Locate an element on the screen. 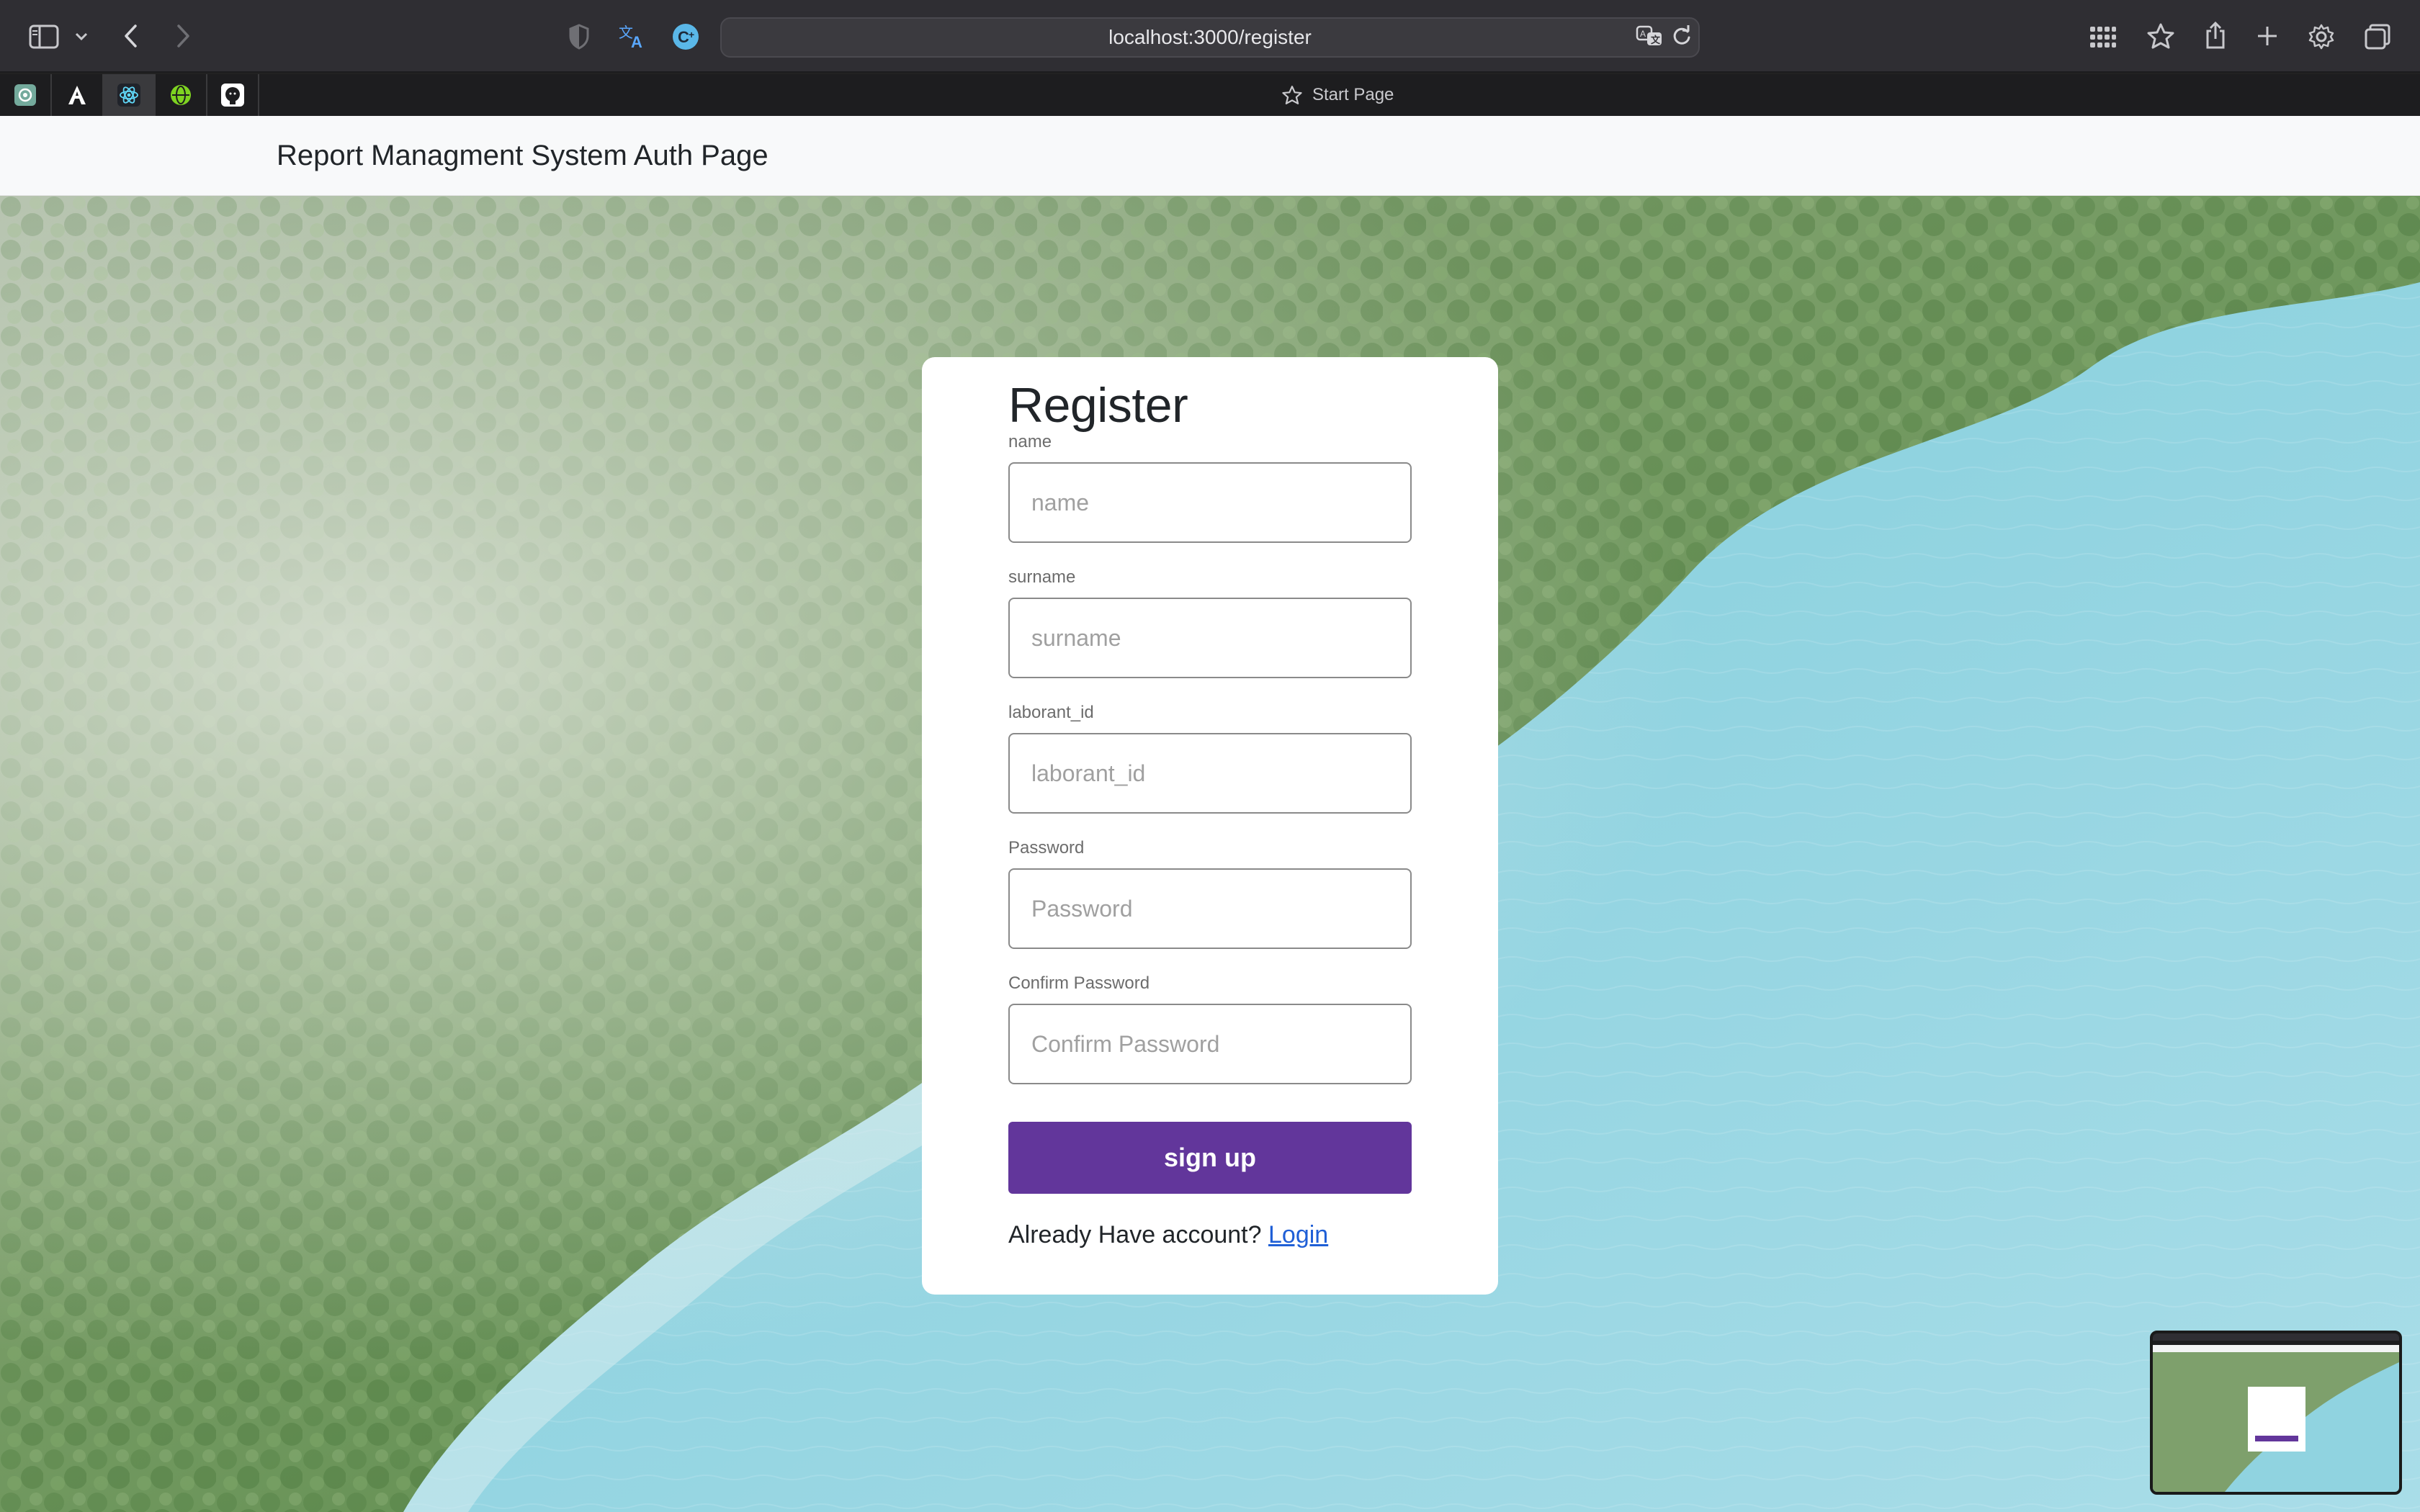  confirm-password-input is located at coordinates (1210, 1044).